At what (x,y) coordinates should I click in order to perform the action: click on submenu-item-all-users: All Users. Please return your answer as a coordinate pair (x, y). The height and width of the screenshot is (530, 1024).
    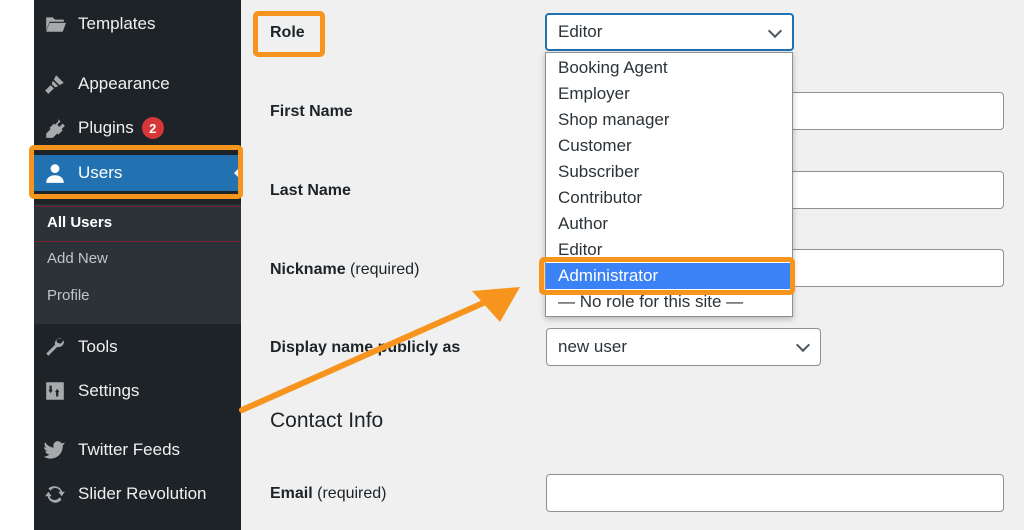
    Looking at the image, I should click on (79, 222).